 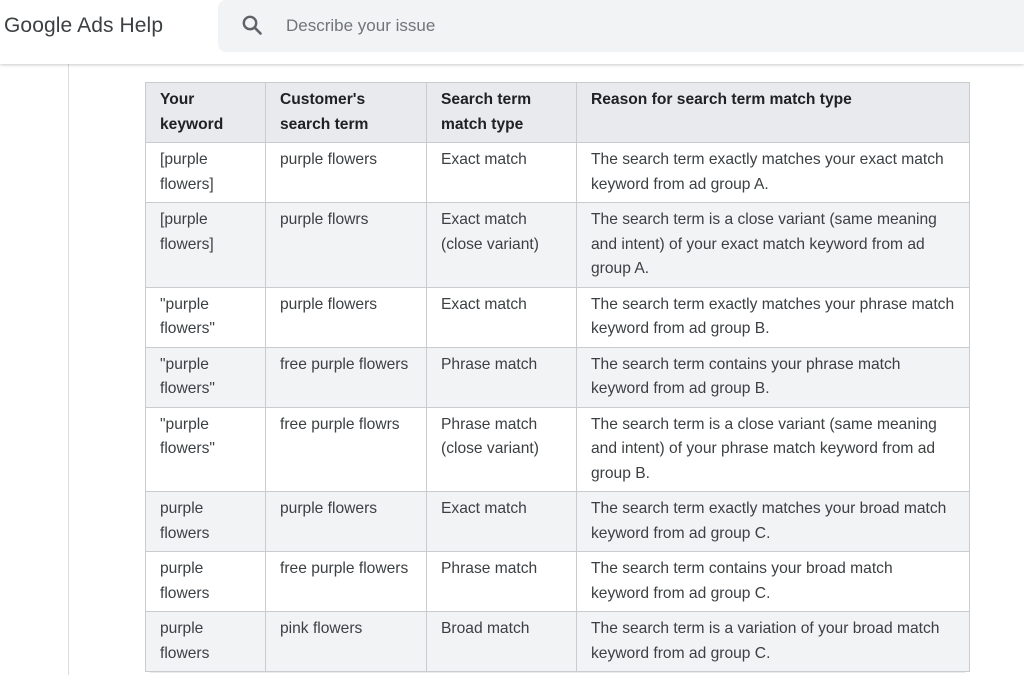 What do you see at coordinates (501, 245) in the screenshot?
I see `cell-match-type: Exact match (close variant)` at bounding box center [501, 245].